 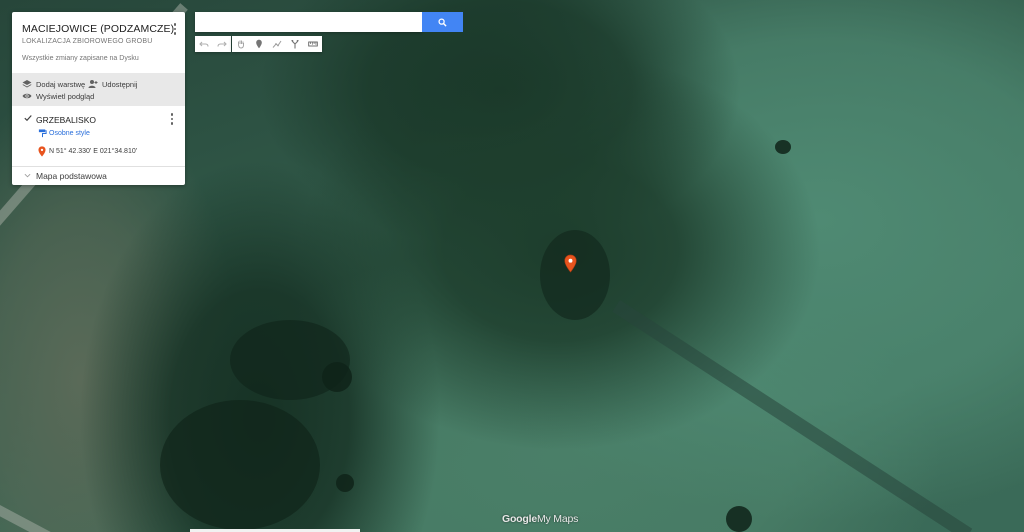 I want to click on search-icon, so click(x=442, y=22).